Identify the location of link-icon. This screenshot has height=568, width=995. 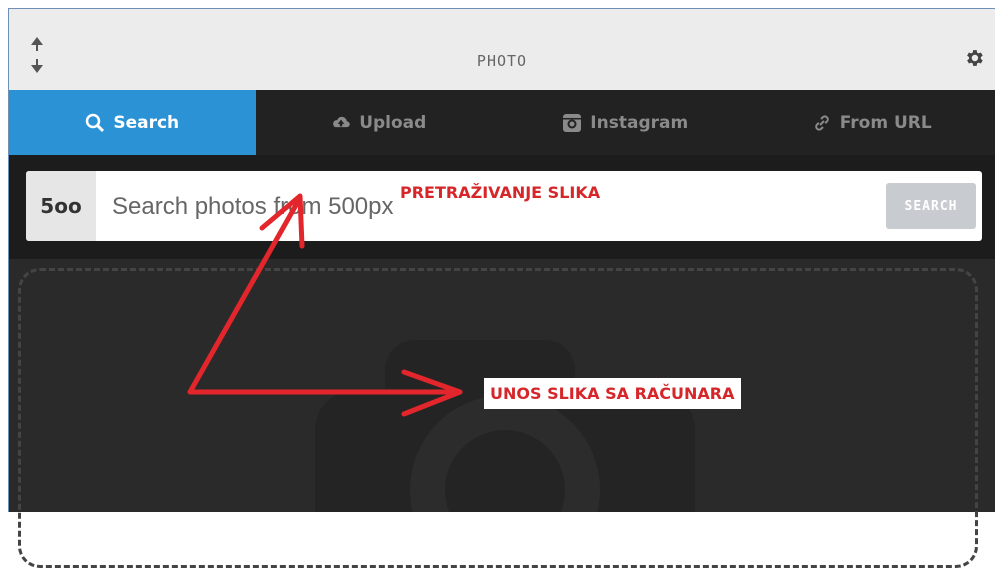
(822, 123).